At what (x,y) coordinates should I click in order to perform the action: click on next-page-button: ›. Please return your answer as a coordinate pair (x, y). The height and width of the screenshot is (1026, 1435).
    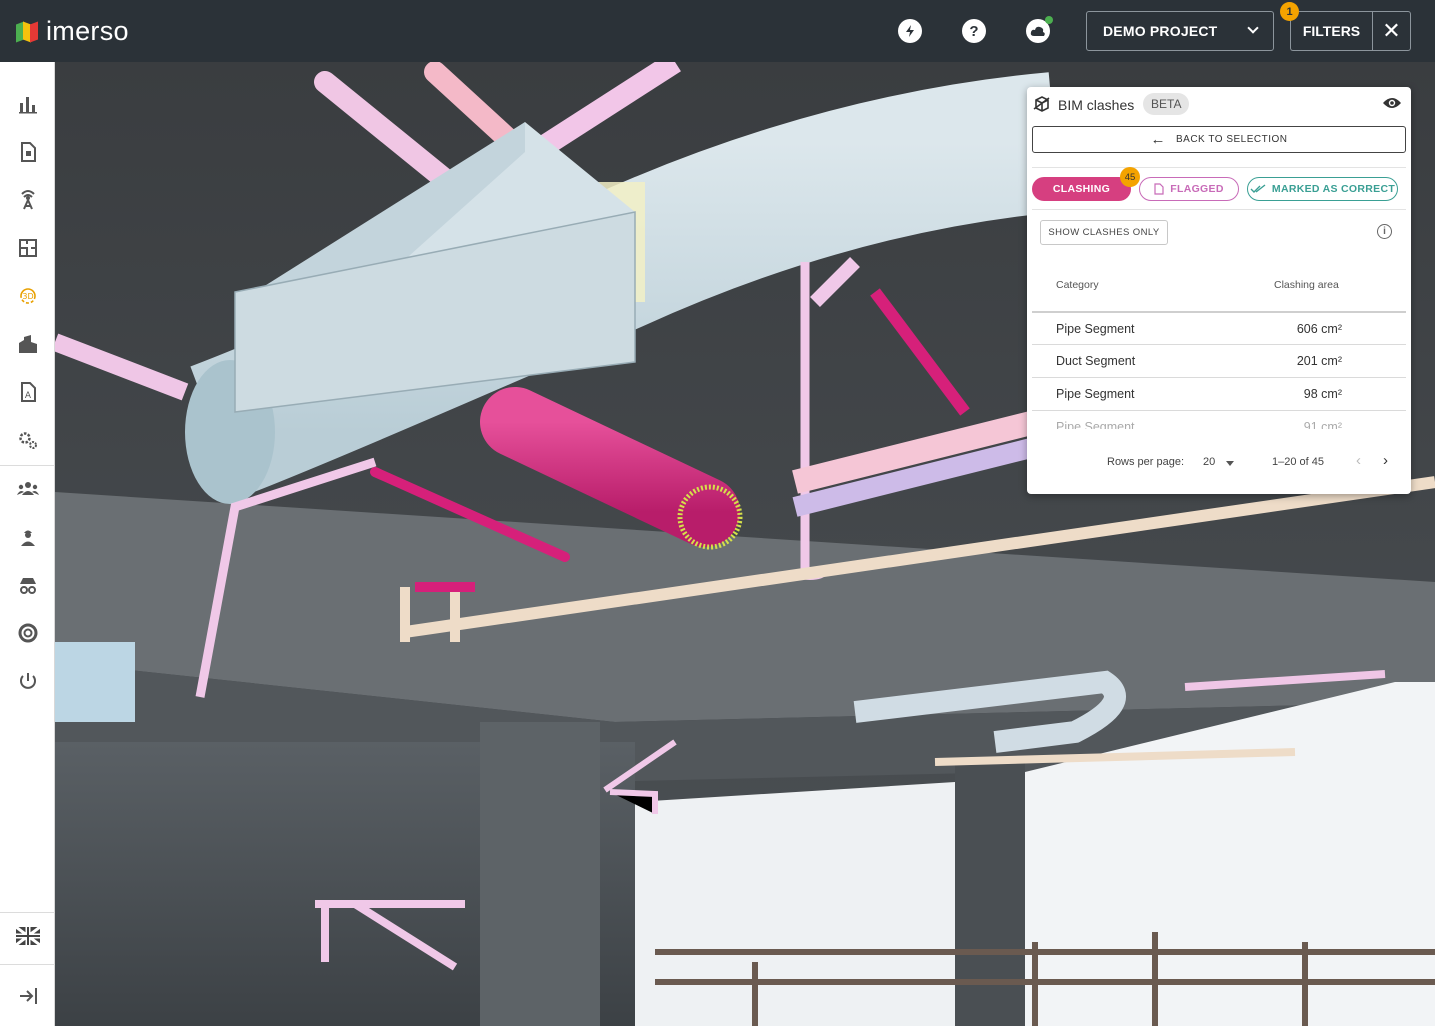
    Looking at the image, I should click on (1385, 460).